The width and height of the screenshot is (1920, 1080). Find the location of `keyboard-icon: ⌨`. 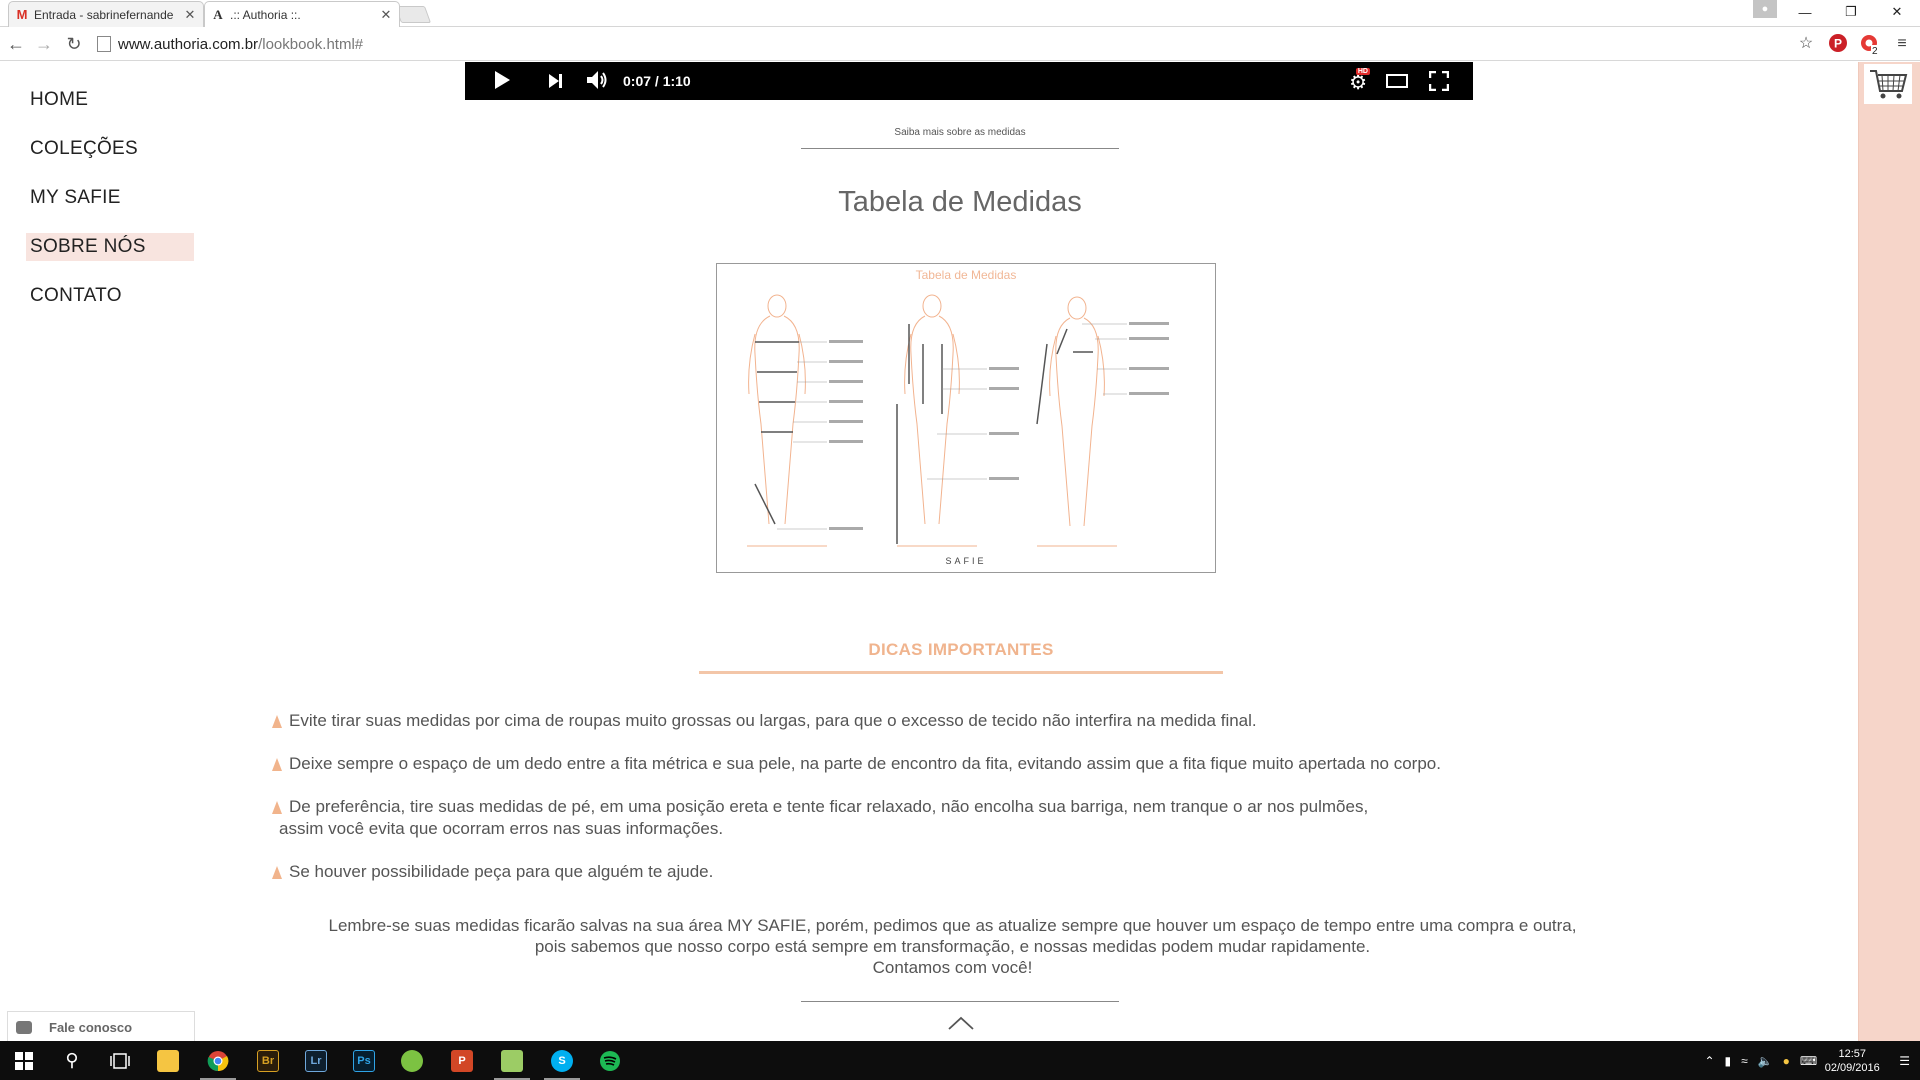

keyboard-icon: ⌨ is located at coordinates (1808, 1061).